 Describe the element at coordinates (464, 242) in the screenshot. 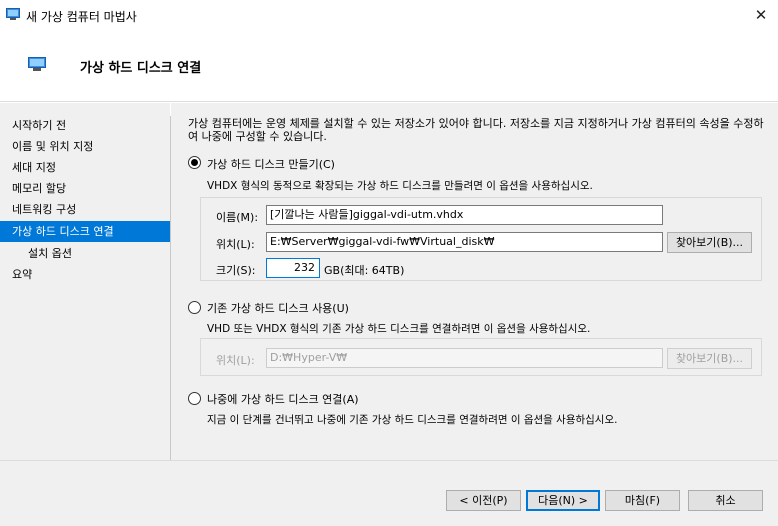

I see `vhd-location-input: E:₩Server₩giggal-vdi-fw₩Virtual_disk₩` at that location.